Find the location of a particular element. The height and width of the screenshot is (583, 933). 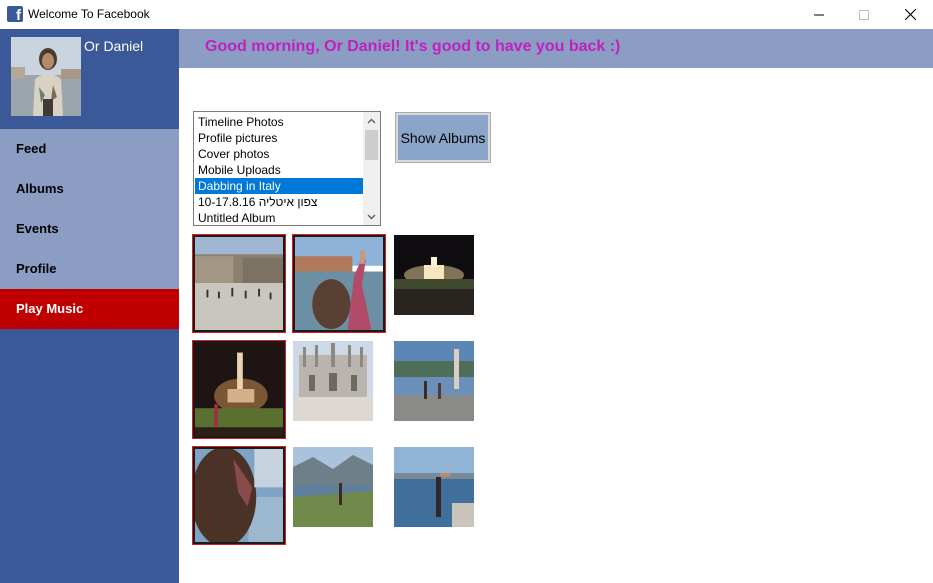

sidebar-item-feed: Feed is located at coordinates (89, 149).